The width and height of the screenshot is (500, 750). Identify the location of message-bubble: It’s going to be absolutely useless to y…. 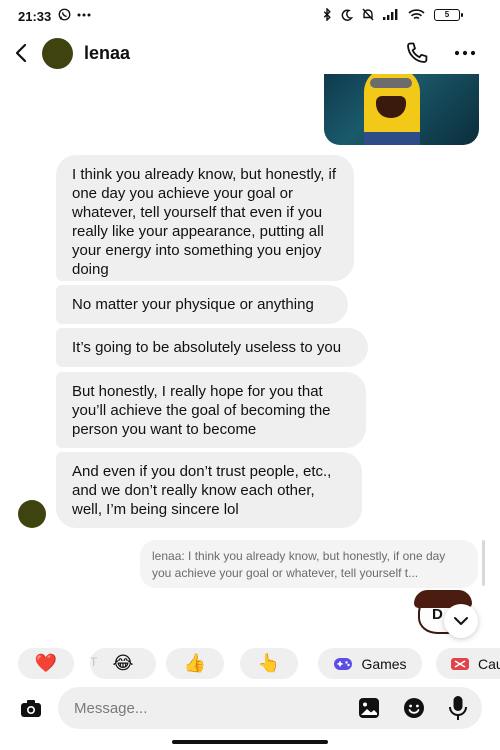
(212, 347).